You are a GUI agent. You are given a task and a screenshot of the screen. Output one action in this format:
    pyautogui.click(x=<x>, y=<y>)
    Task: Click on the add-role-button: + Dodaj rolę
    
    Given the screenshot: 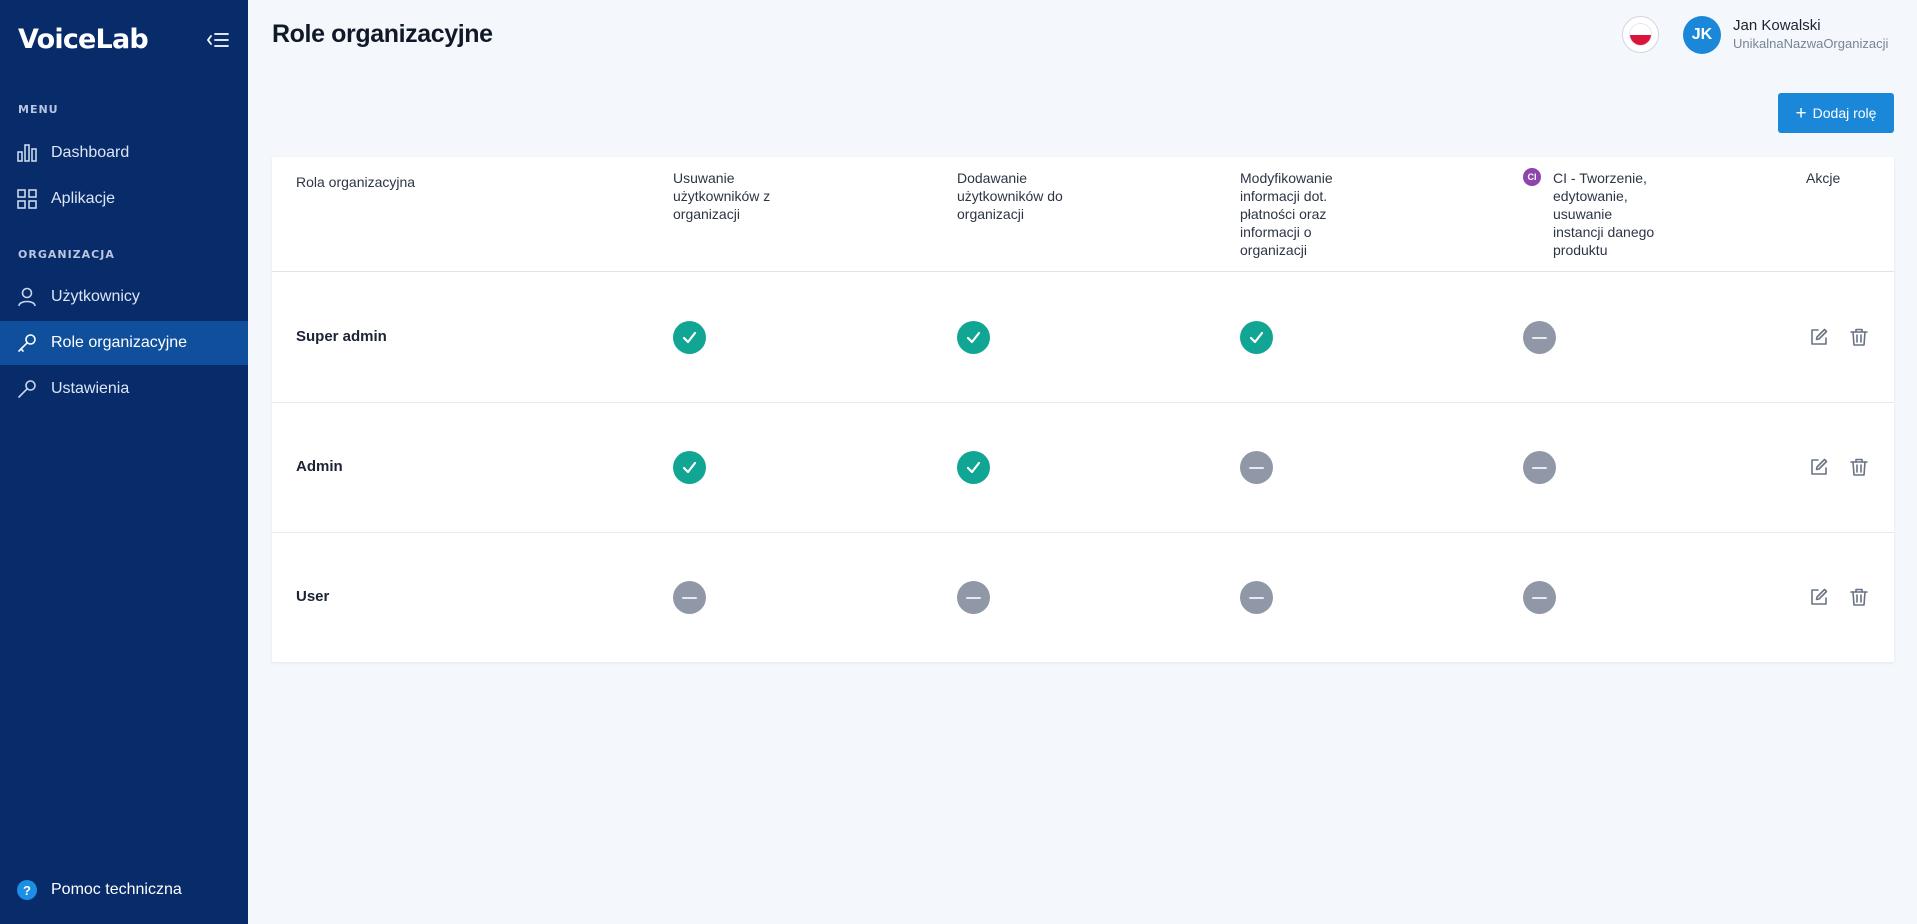 What is the action you would take?
    pyautogui.click(x=1836, y=113)
    